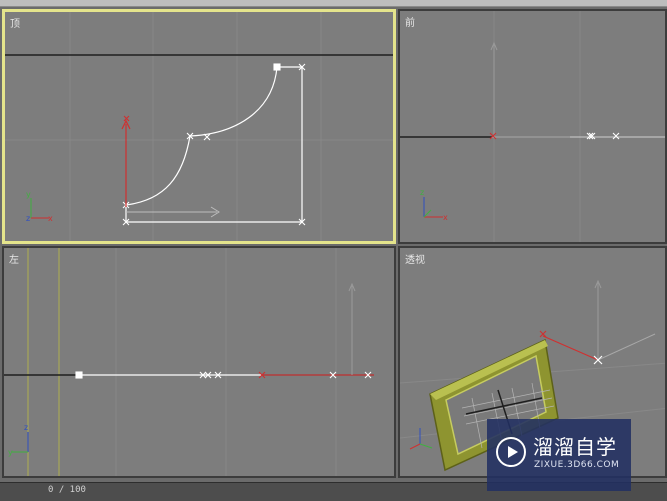  What do you see at coordinates (67, 490) in the screenshot?
I see `time-slider-readout: 0 / 100` at bounding box center [67, 490].